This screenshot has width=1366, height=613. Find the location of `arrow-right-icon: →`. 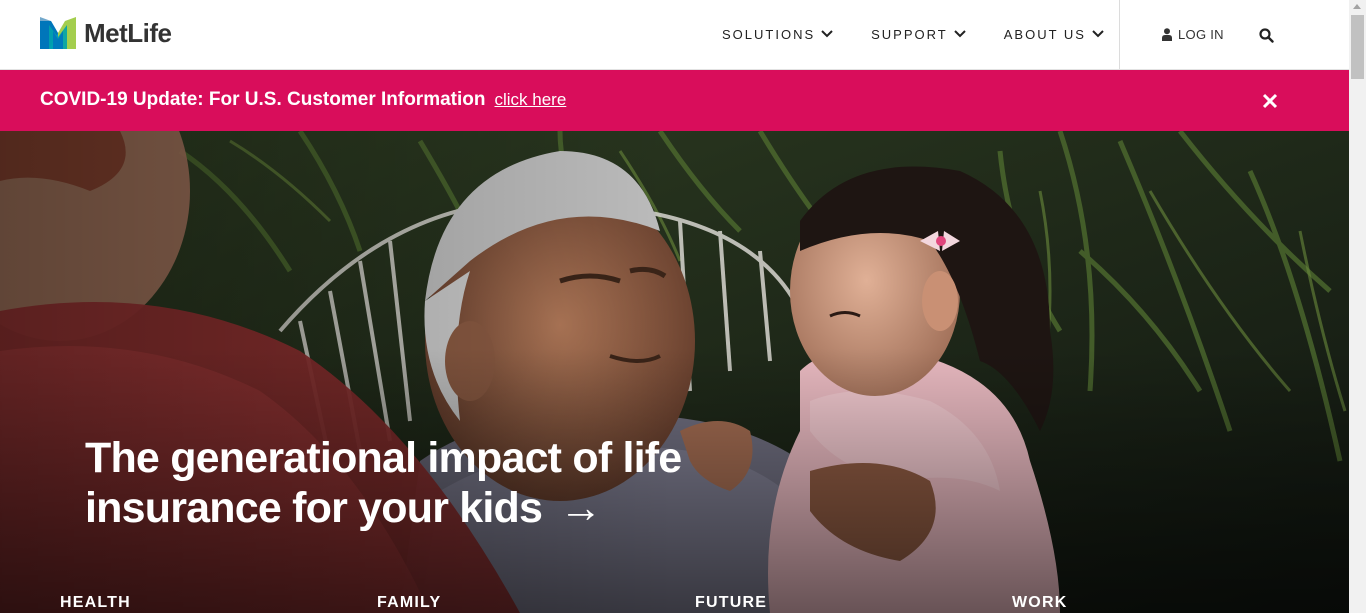

arrow-right-icon: → is located at coordinates (580, 508).